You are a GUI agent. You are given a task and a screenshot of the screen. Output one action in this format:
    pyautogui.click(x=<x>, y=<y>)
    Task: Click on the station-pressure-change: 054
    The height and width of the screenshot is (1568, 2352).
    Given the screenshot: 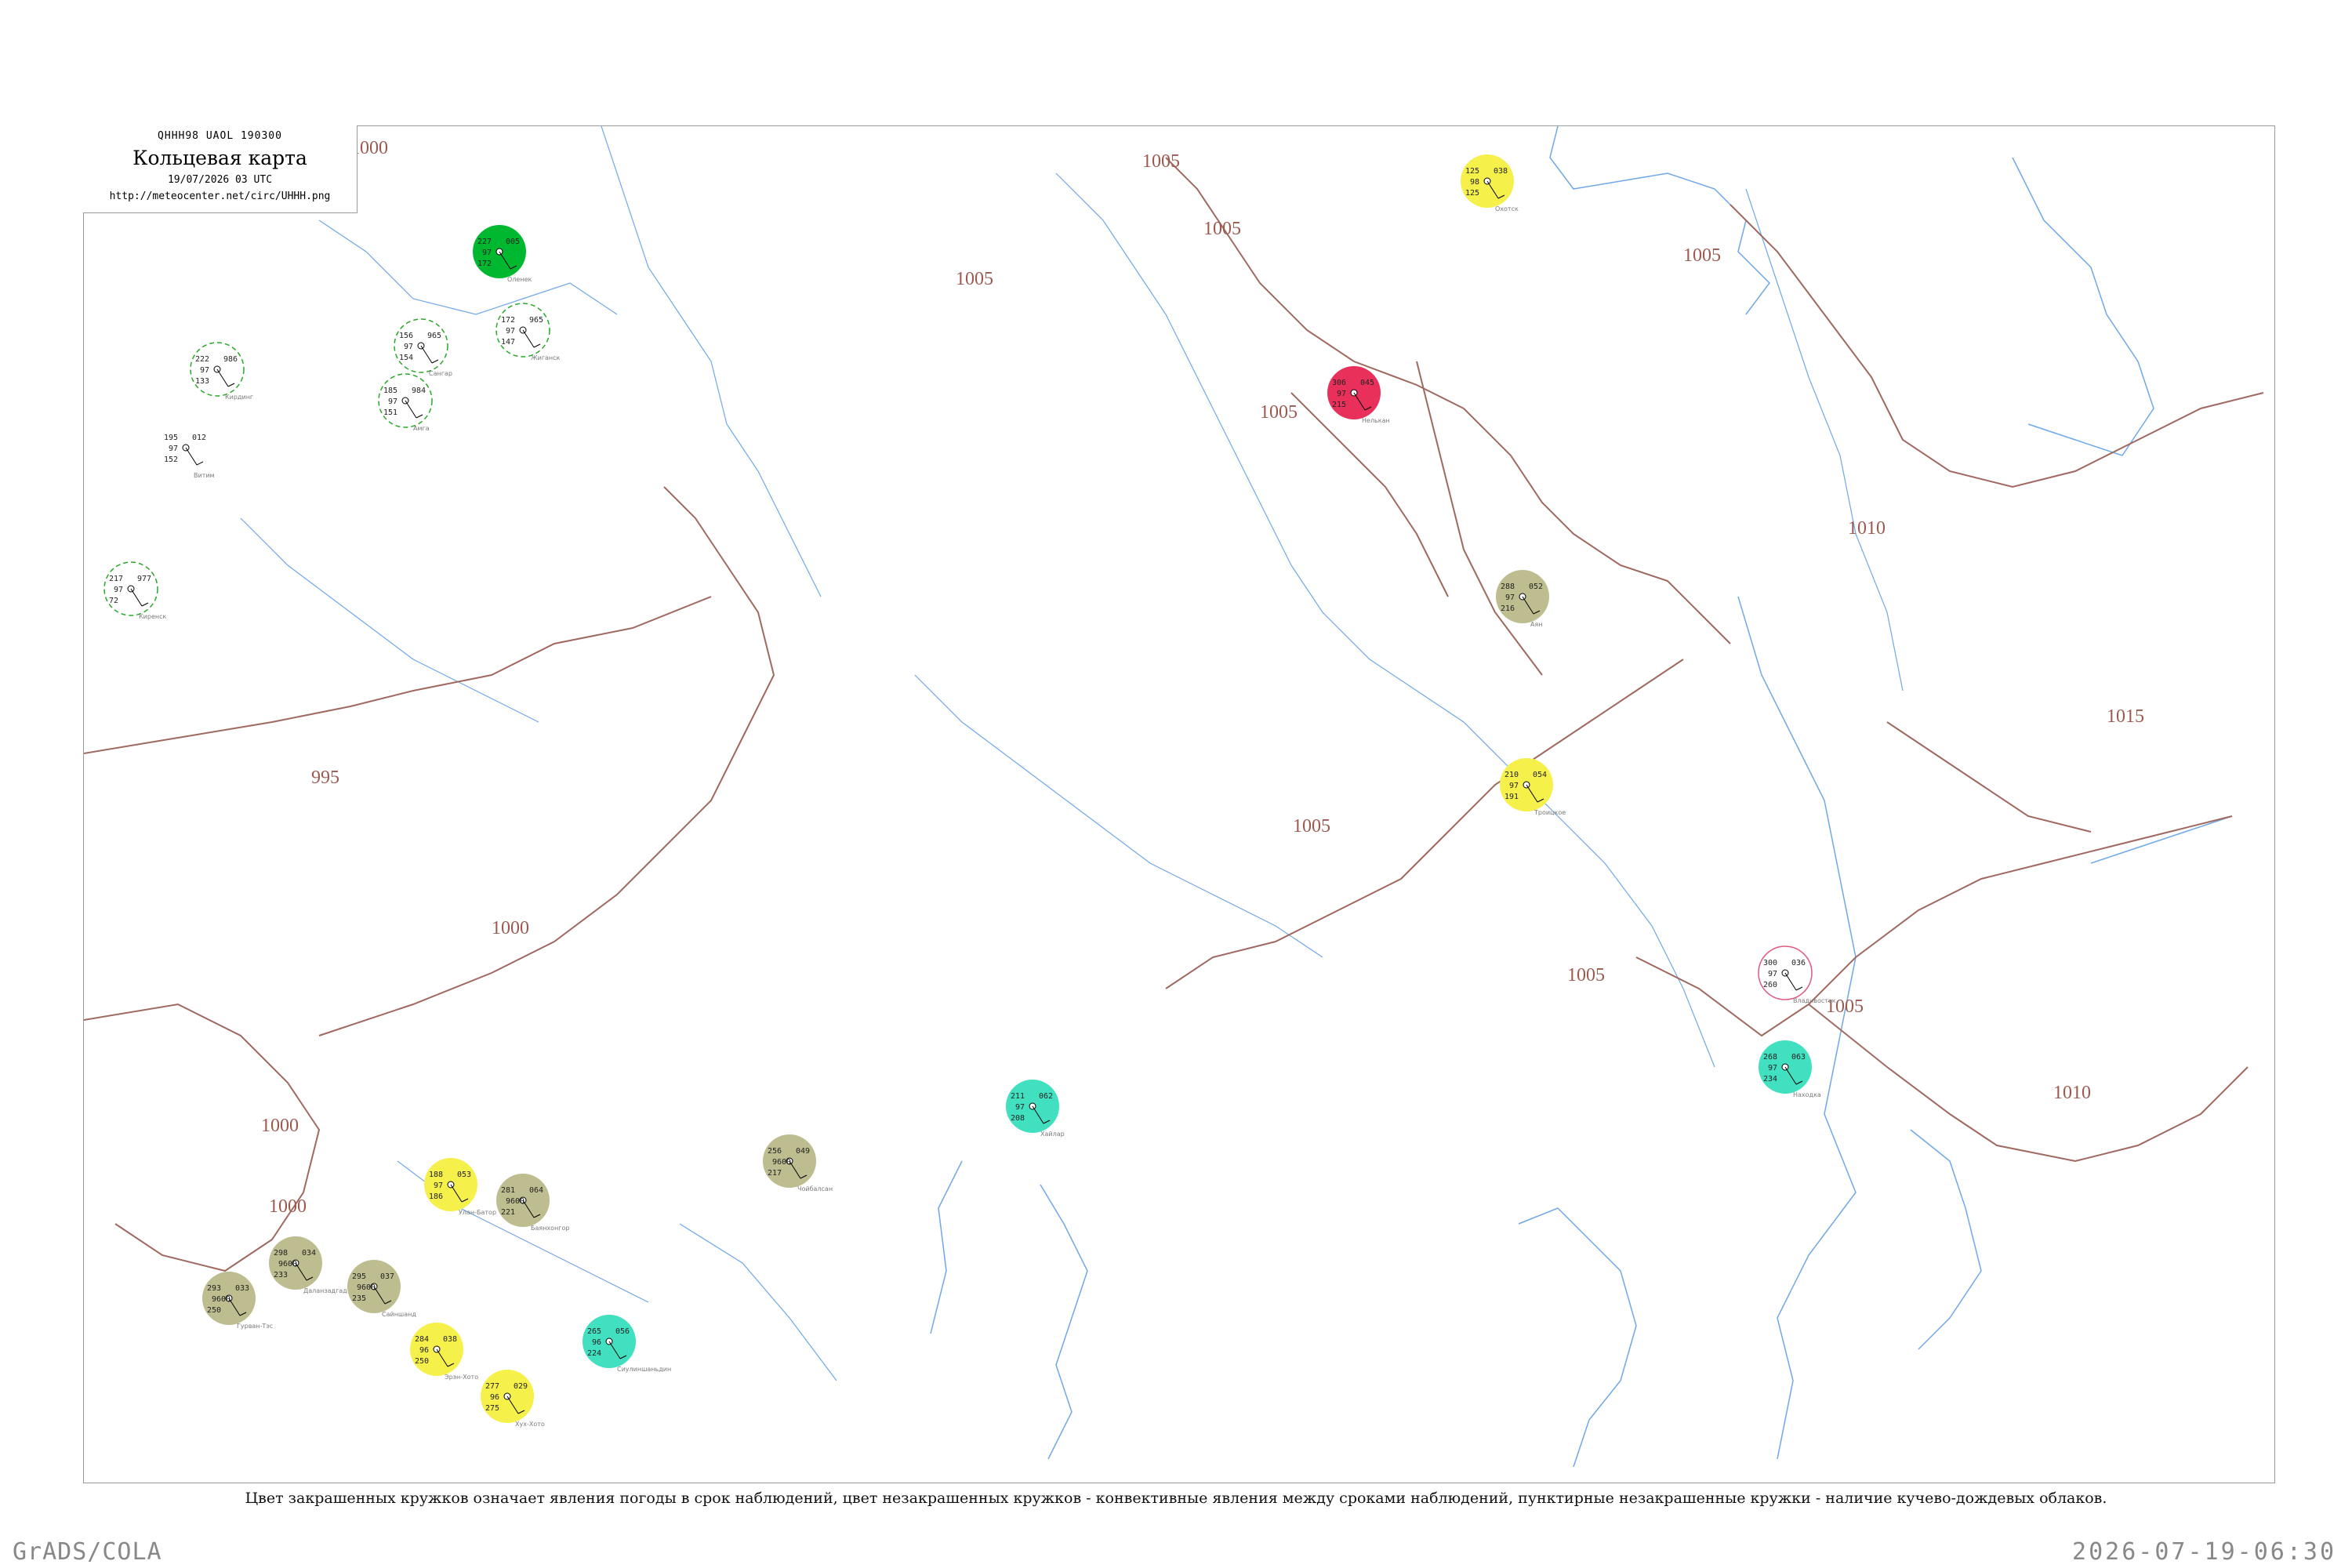 What is the action you would take?
    pyautogui.click(x=1540, y=775)
    